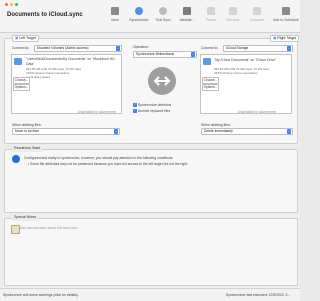  Describe the element at coordinates (139, 11) in the screenshot. I see `synchronize-icon` at that location.